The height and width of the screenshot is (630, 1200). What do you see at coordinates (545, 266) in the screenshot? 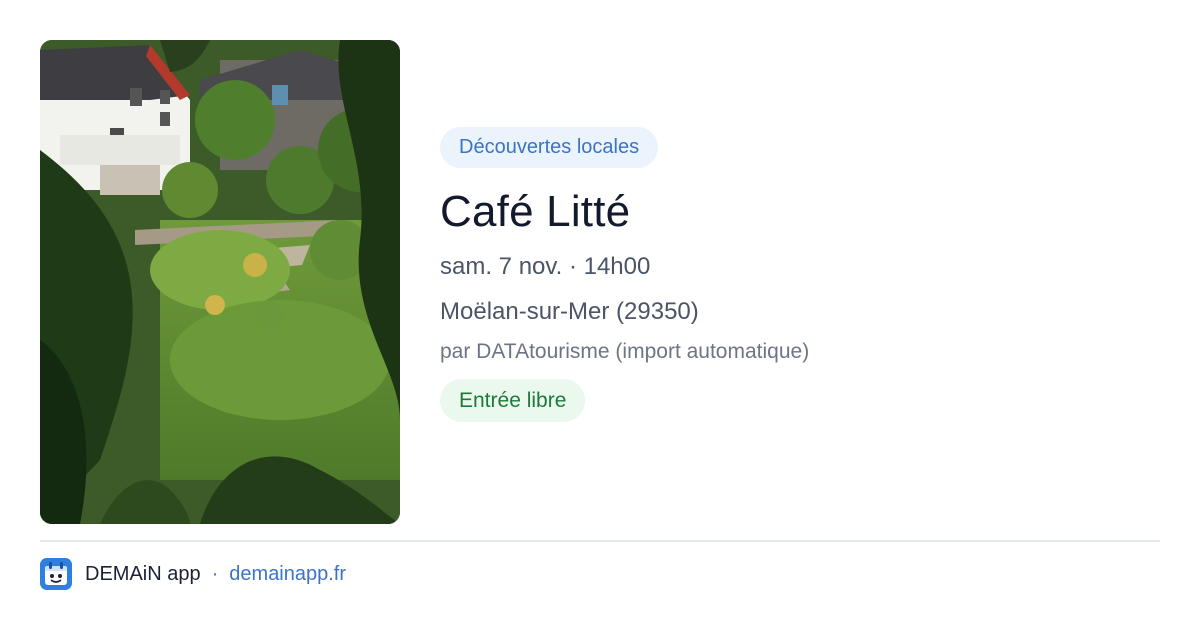
I see `event-datetime: sam. 7 nov. · 14h00` at bounding box center [545, 266].